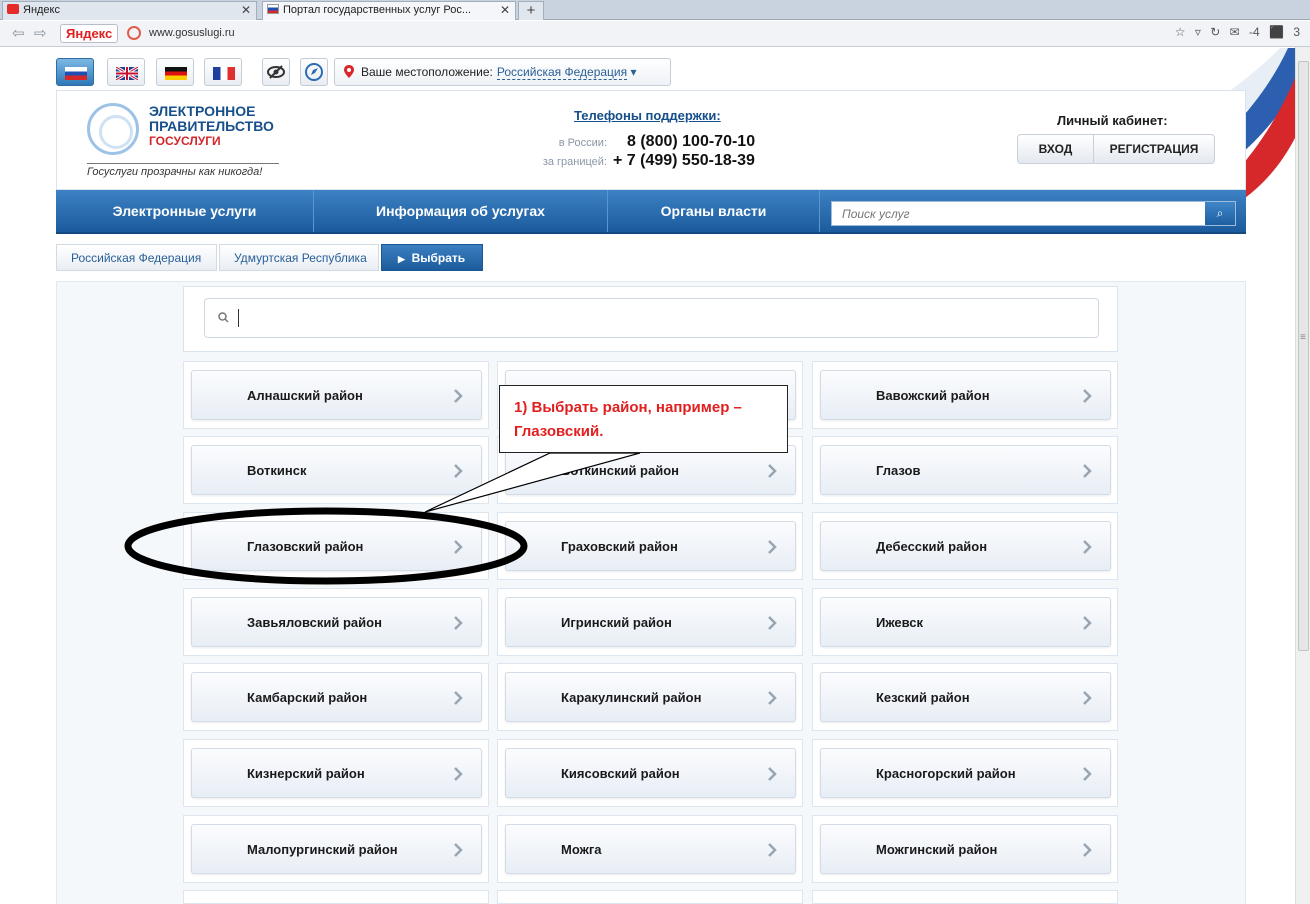 Image resolution: width=1310 pixels, height=904 pixels. What do you see at coordinates (643, 419) in the screenshot?
I see `annotation-callout: 1) Выбрать район, например – Глазовский.` at bounding box center [643, 419].